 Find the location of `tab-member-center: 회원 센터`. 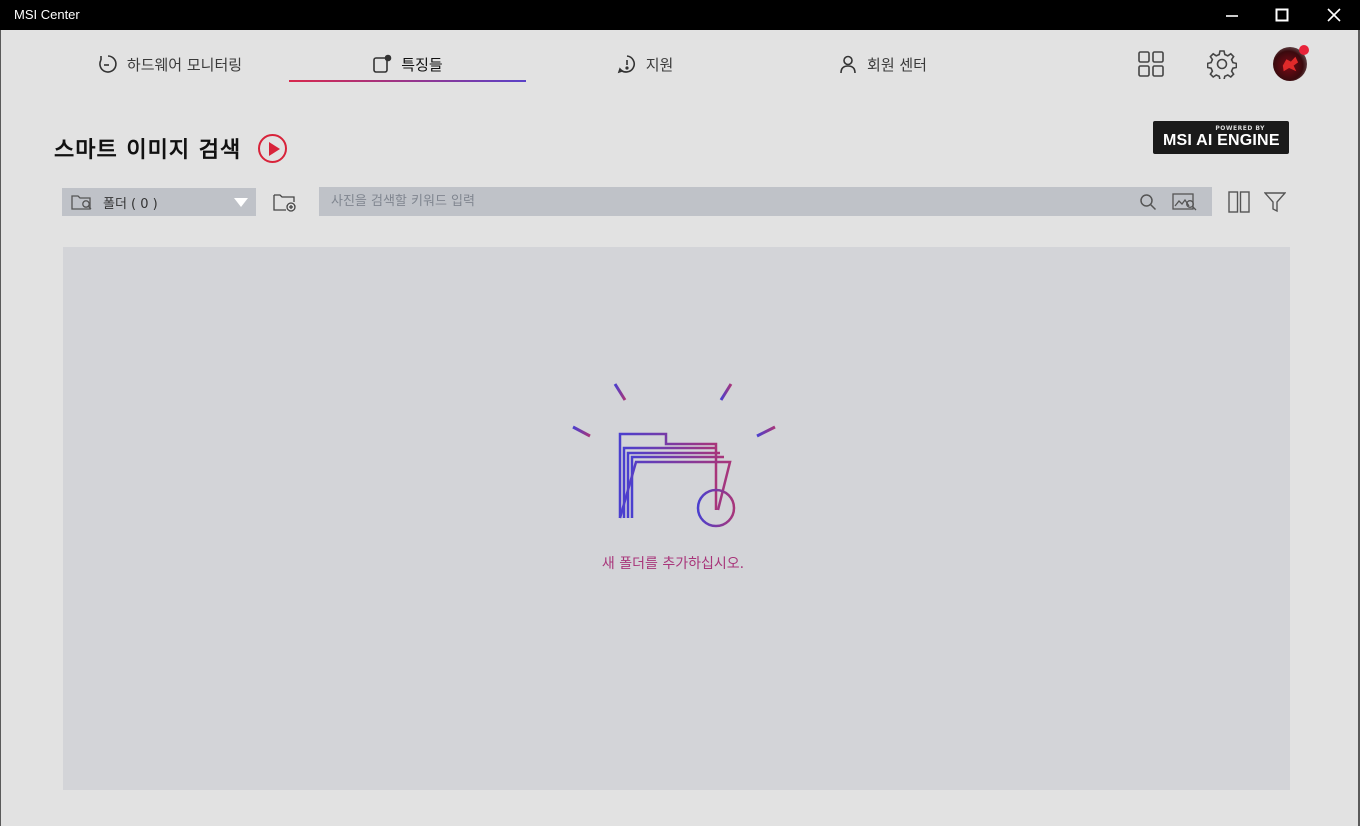

tab-member-center: 회원 센터 is located at coordinates (882, 64).